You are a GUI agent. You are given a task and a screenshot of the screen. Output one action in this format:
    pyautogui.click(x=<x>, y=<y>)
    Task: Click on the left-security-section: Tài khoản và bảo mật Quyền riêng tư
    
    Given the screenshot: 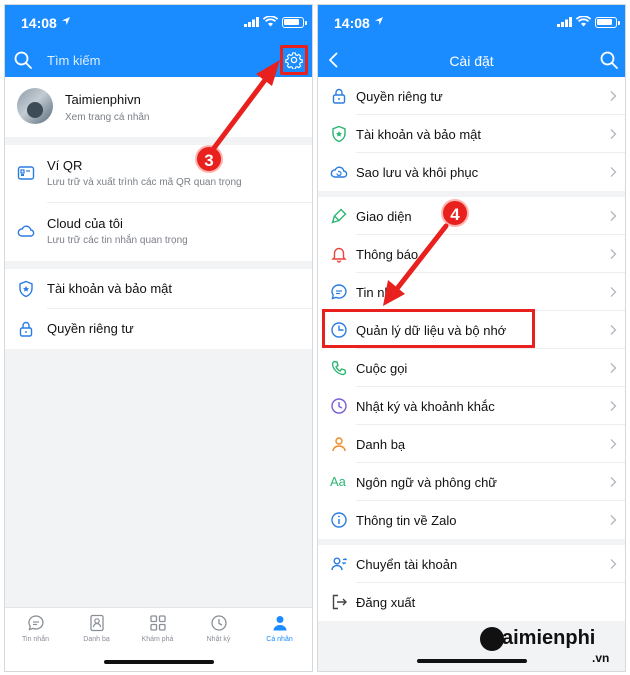 What is the action you would take?
    pyautogui.click(x=158, y=309)
    